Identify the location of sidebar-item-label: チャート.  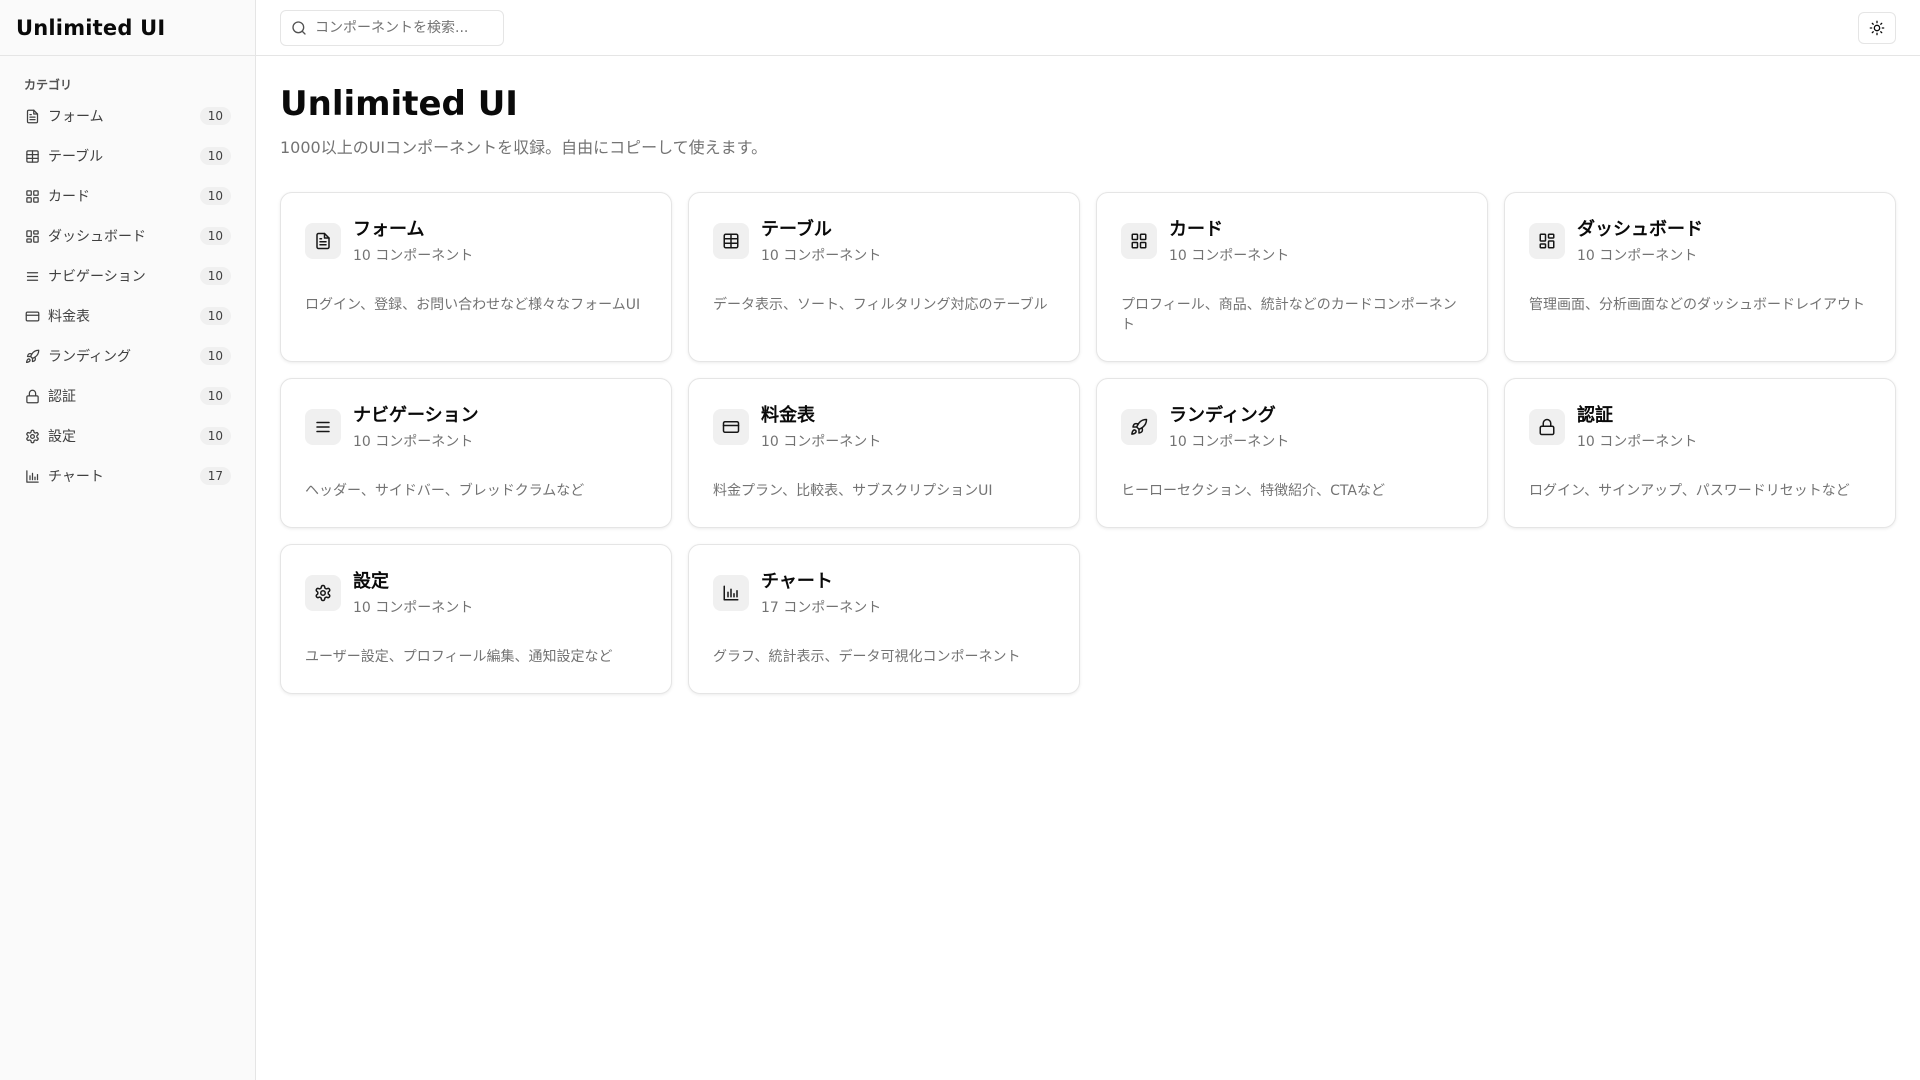
(76, 477).